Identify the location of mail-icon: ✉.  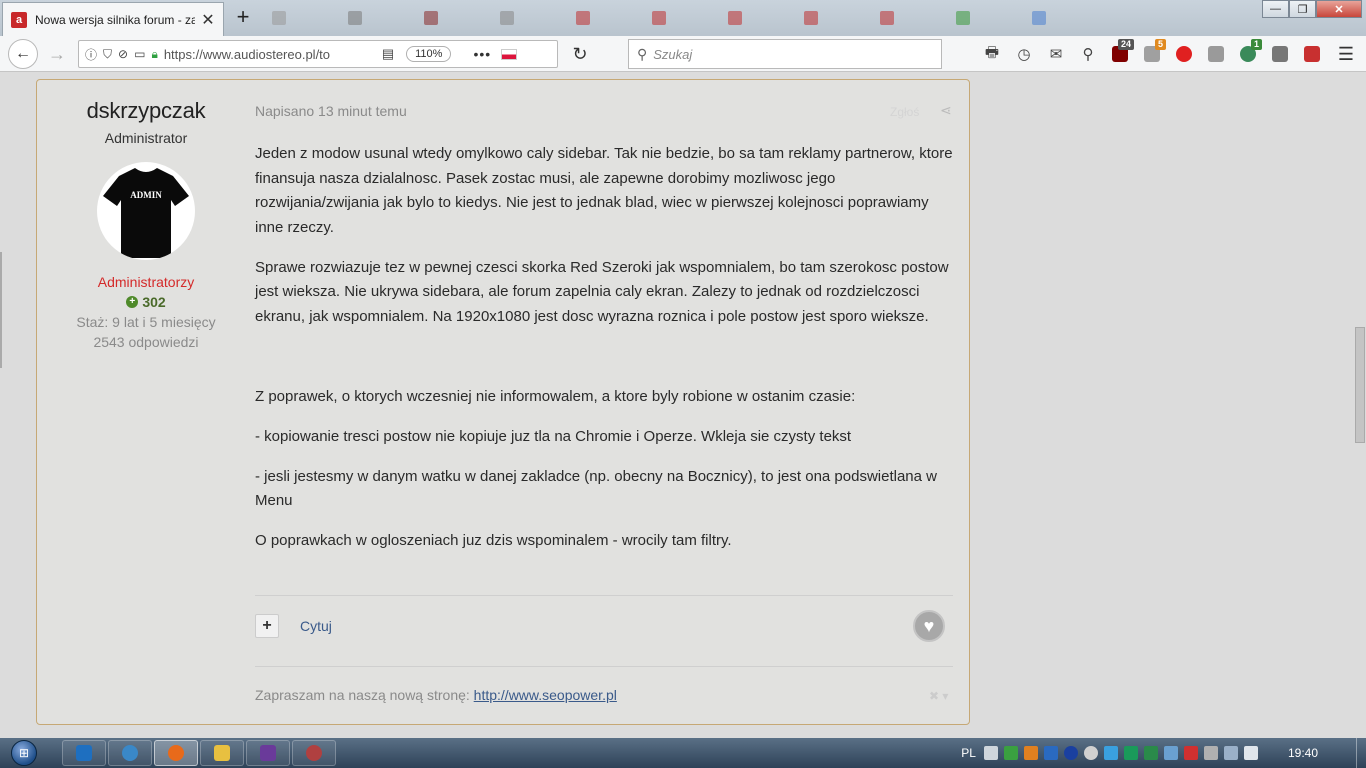
(1056, 54).